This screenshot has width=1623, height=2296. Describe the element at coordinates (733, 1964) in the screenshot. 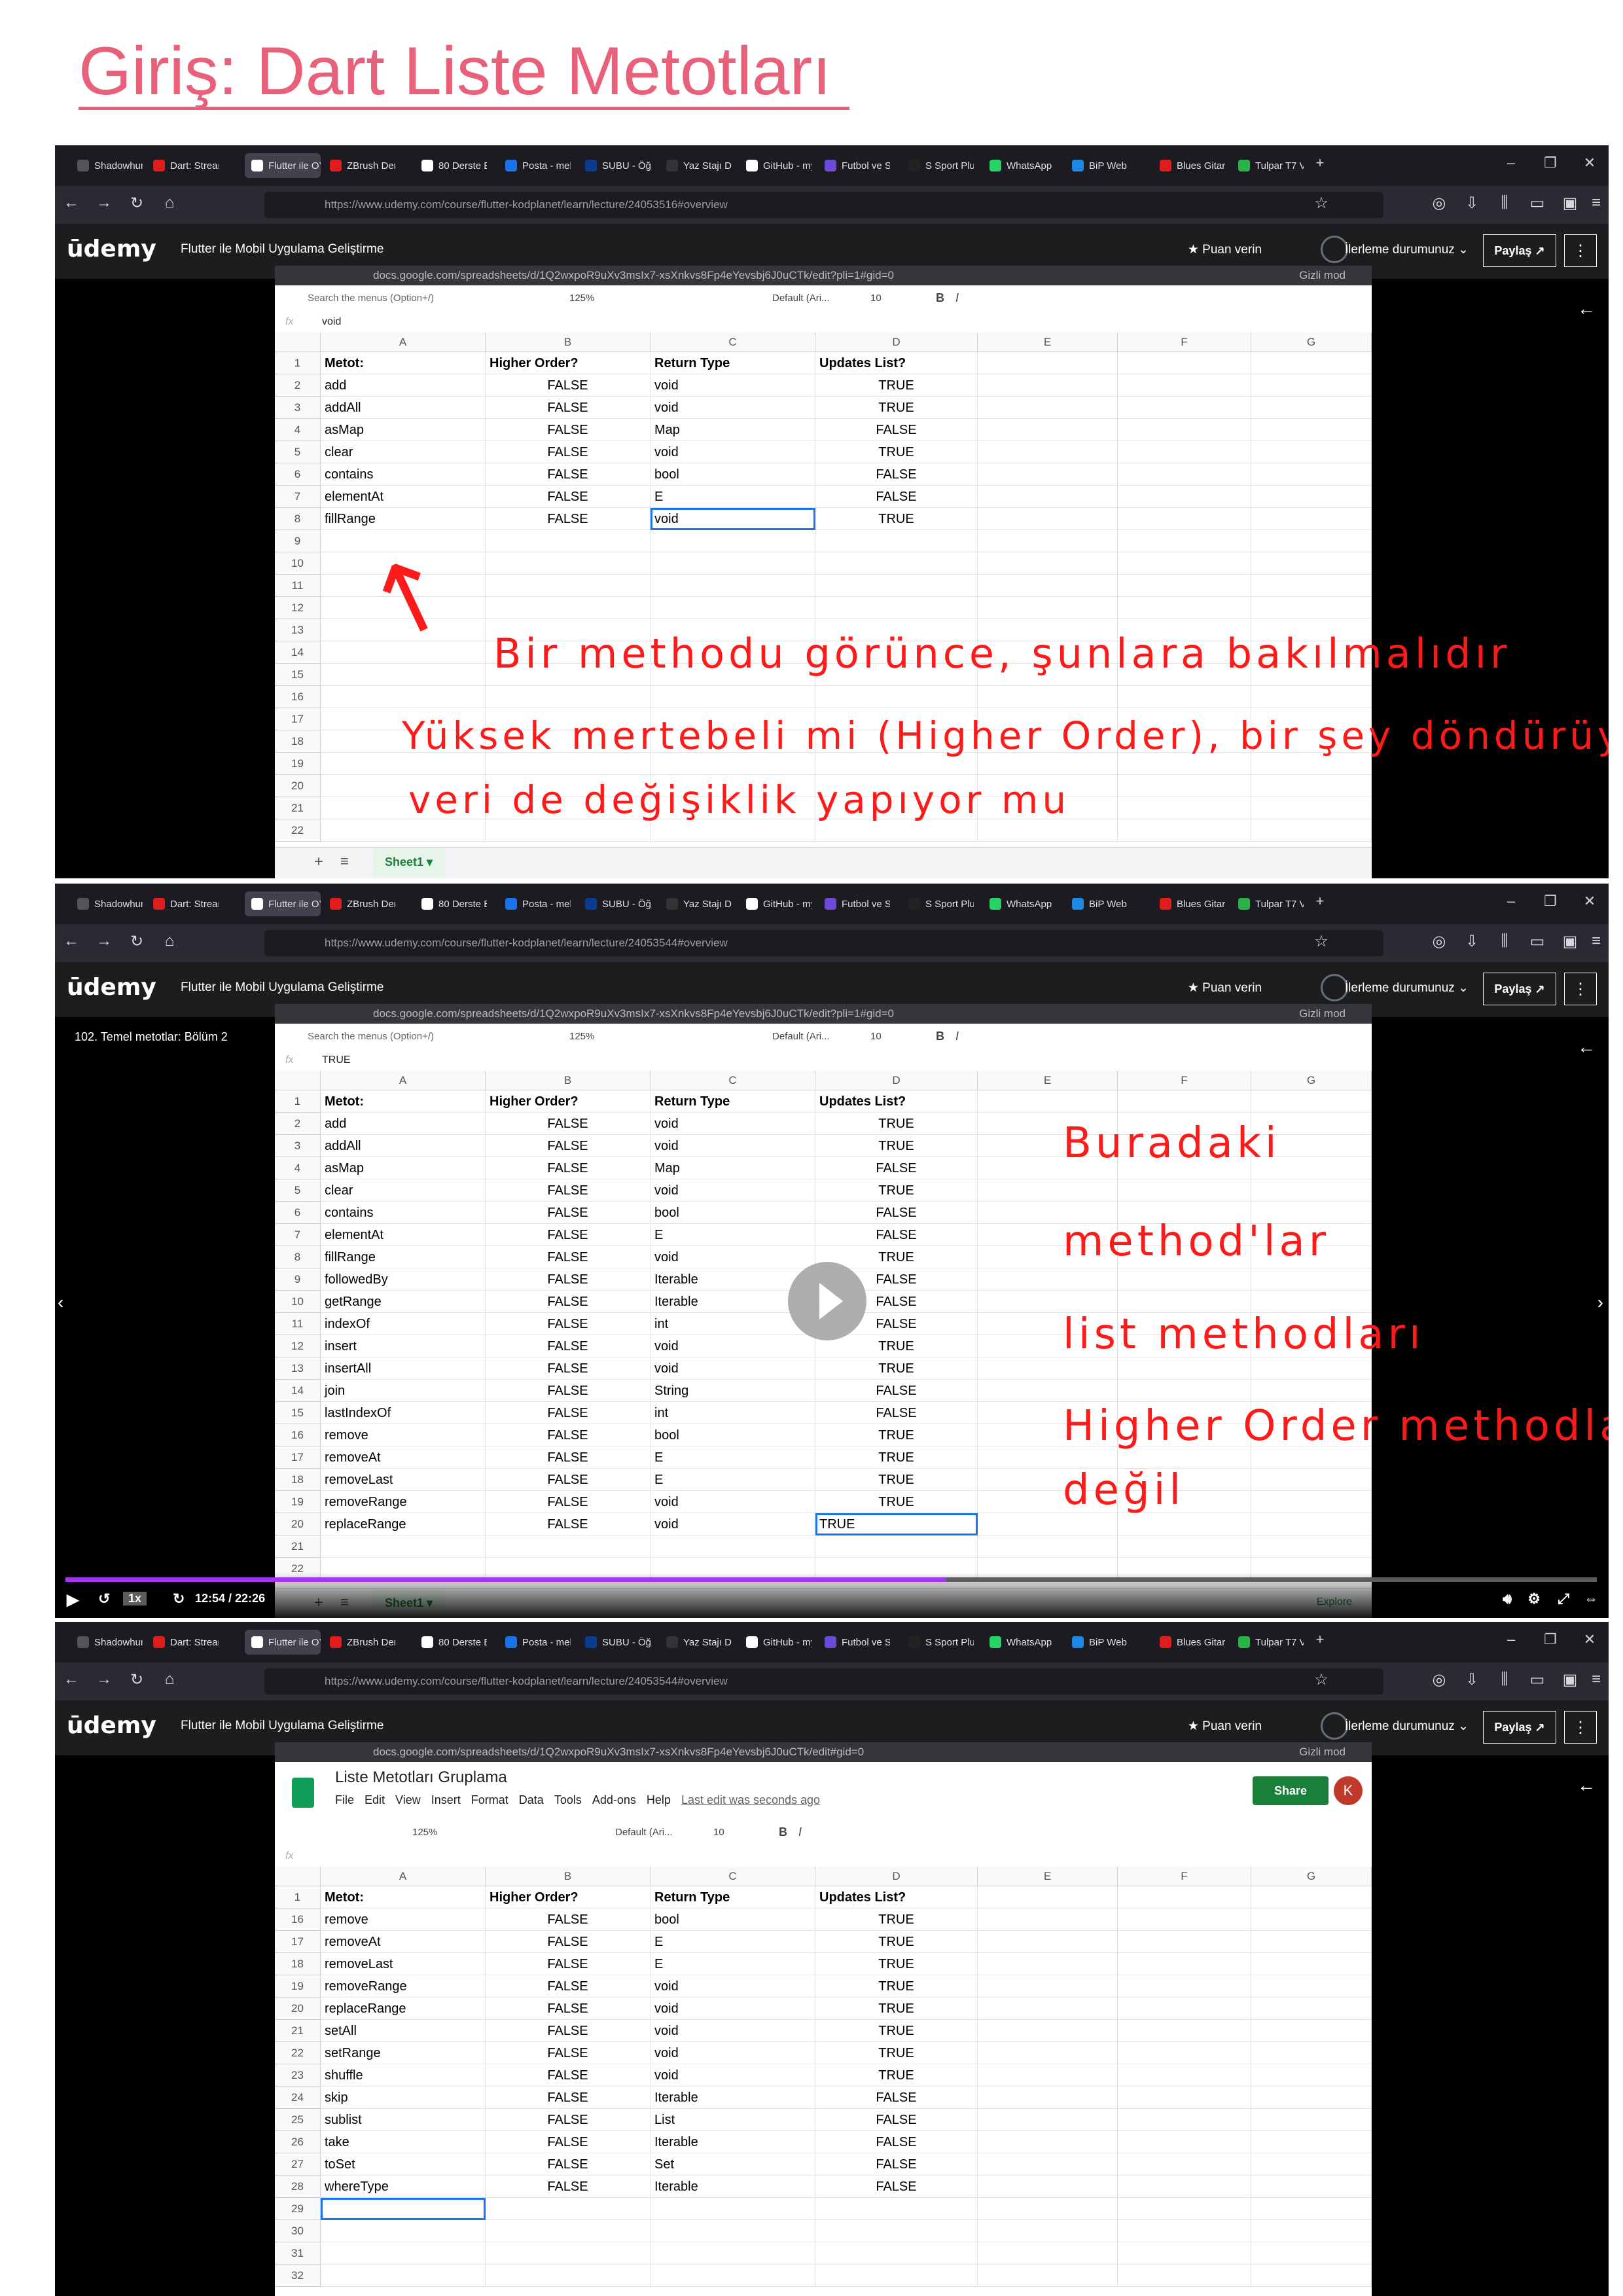

I see `table-cell: E` at that location.